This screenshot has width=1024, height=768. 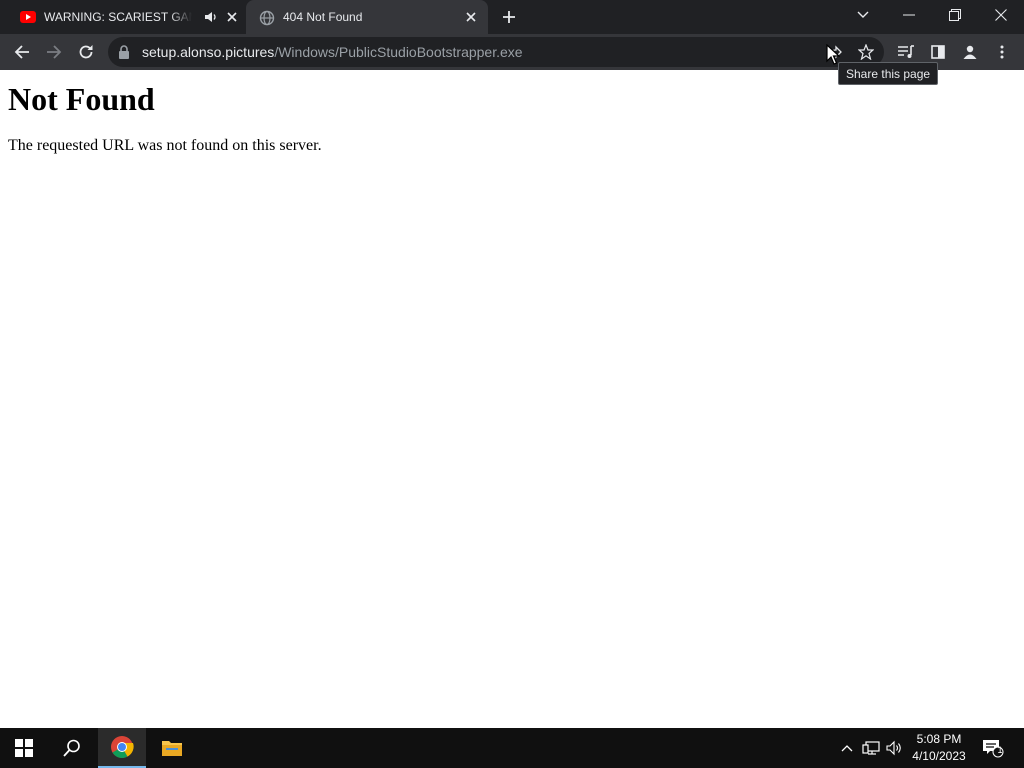 I want to click on folder-icon, so click(x=172, y=748).